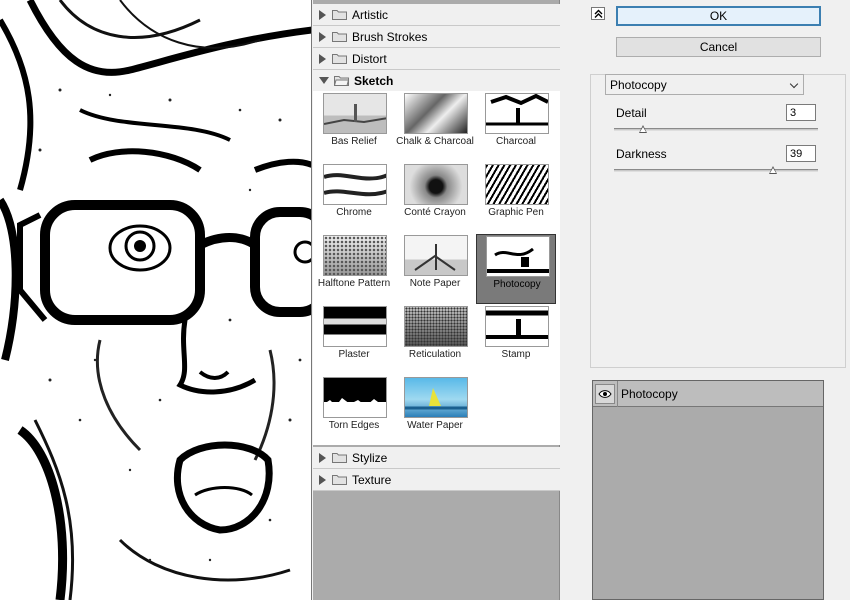  Describe the element at coordinates (341, 81) in the screenshot. I see `folder-open-icon` at that location.